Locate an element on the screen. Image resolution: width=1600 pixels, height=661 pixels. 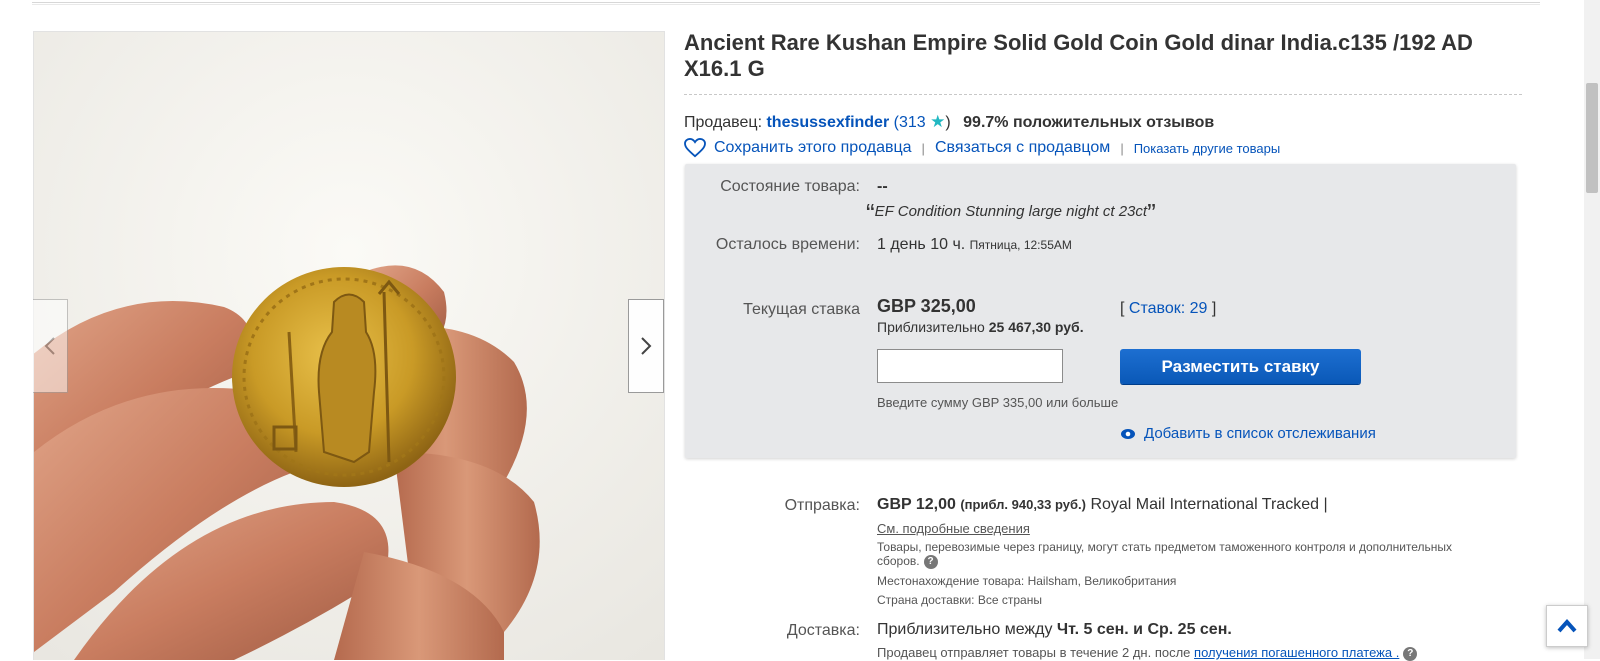
delivery-range: Чт. 5 сен. и Ср. 25 сен. is located at coordinates (1144, 629).